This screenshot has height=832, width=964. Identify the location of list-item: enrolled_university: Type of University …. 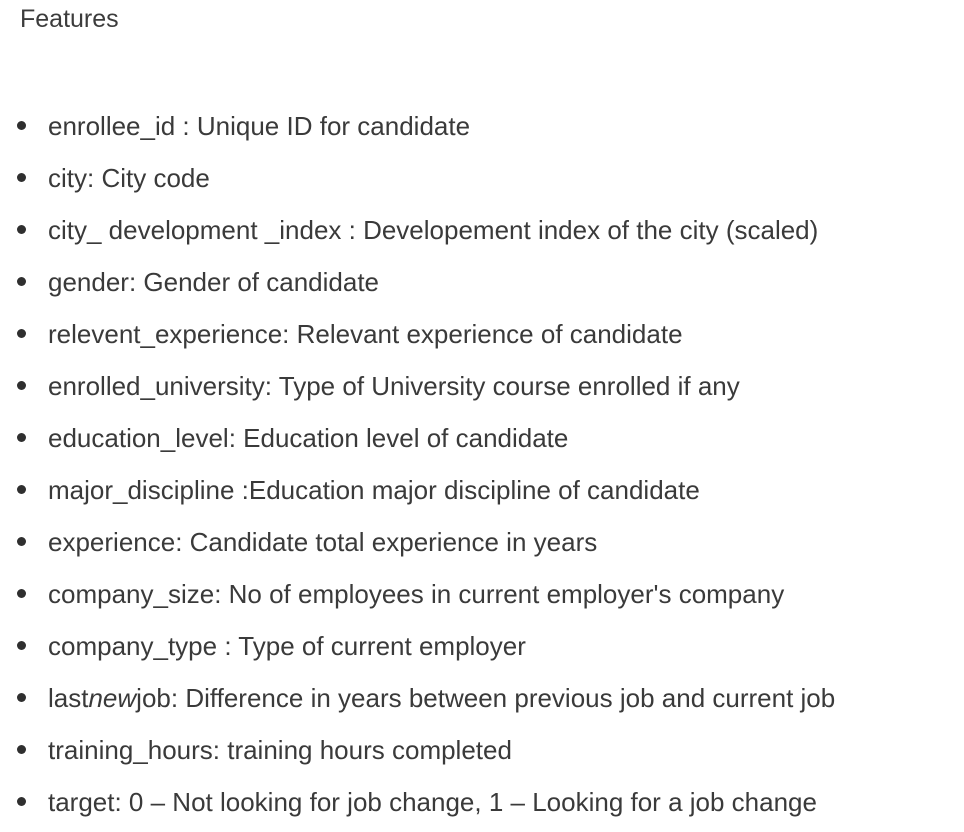
(417, 386).